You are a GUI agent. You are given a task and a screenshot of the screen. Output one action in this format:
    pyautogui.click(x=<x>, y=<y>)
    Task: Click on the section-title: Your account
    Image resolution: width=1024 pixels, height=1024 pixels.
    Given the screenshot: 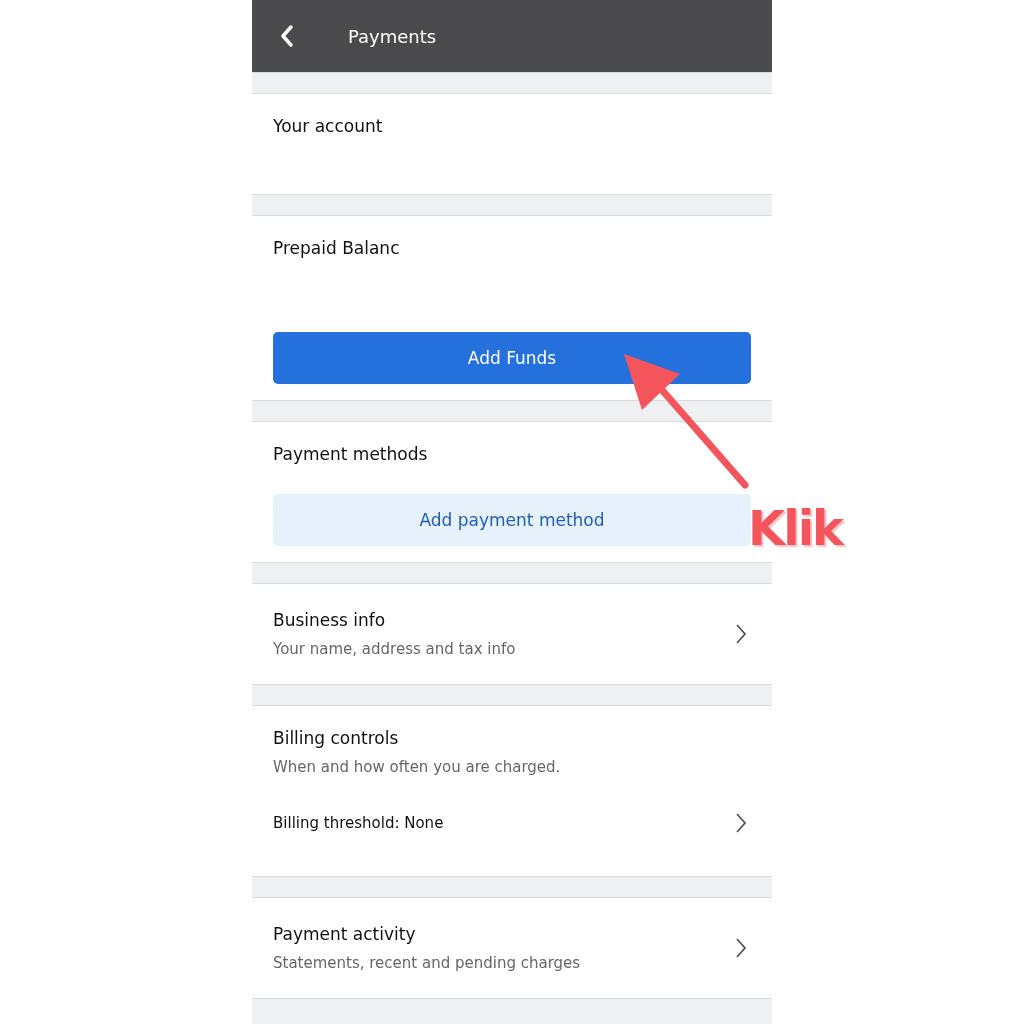 What is the action you would take?
    pyautogui.click(x=328, y=126)
    